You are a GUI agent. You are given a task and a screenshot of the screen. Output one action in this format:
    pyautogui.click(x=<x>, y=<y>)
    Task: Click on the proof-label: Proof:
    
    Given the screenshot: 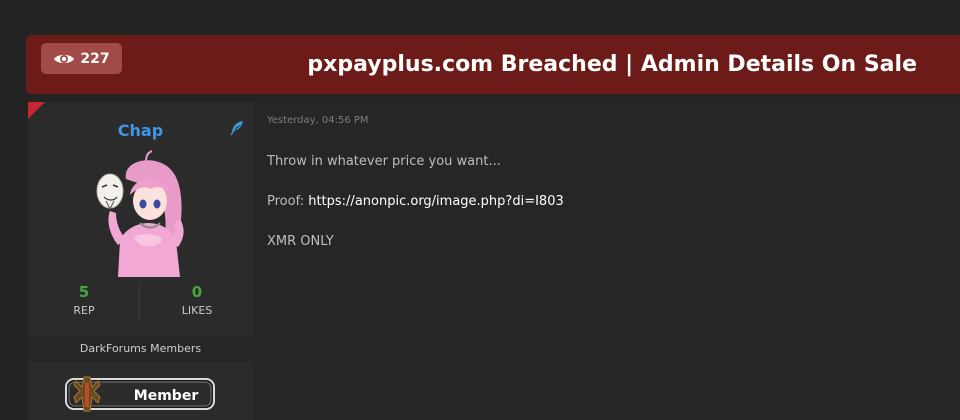 What is the action you would take?
    pyautogui.click(x=286, y=201)
    